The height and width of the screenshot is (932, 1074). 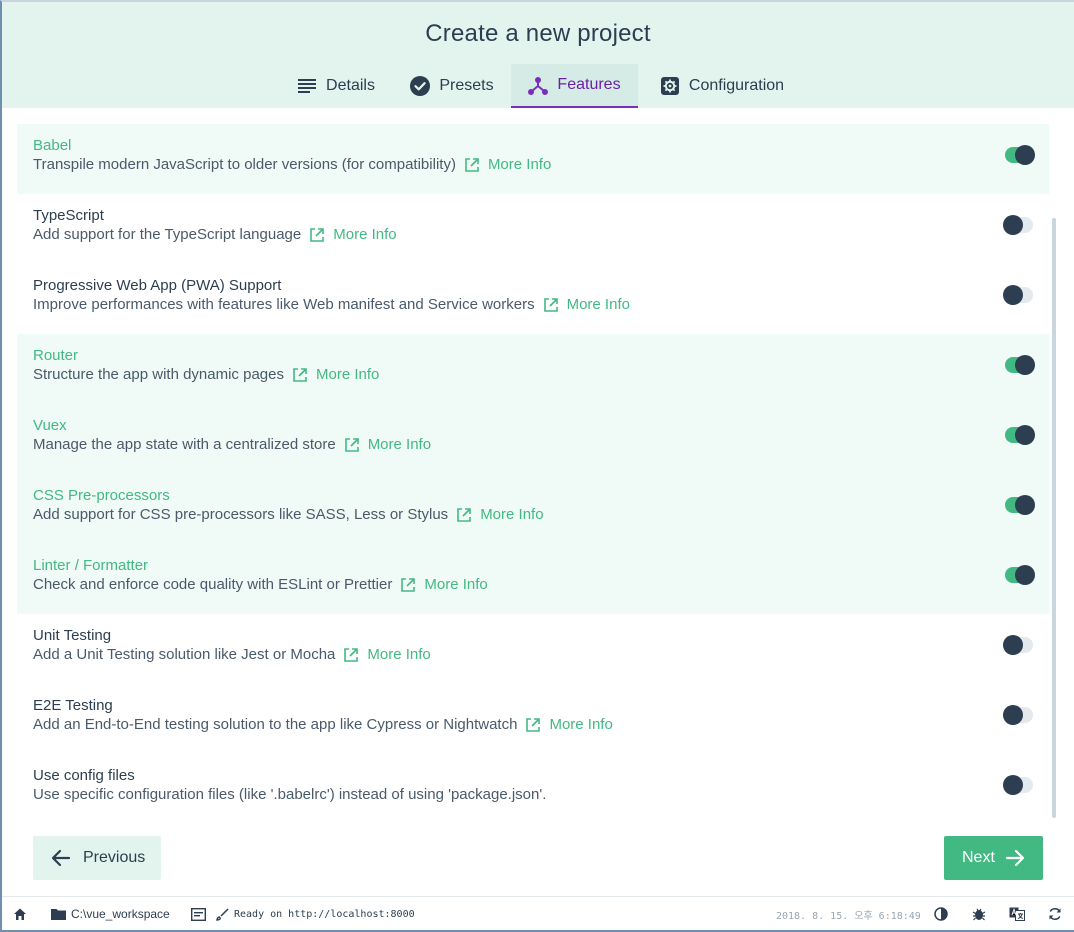 I want to click on fork-icon, so click(x=538, y=85).